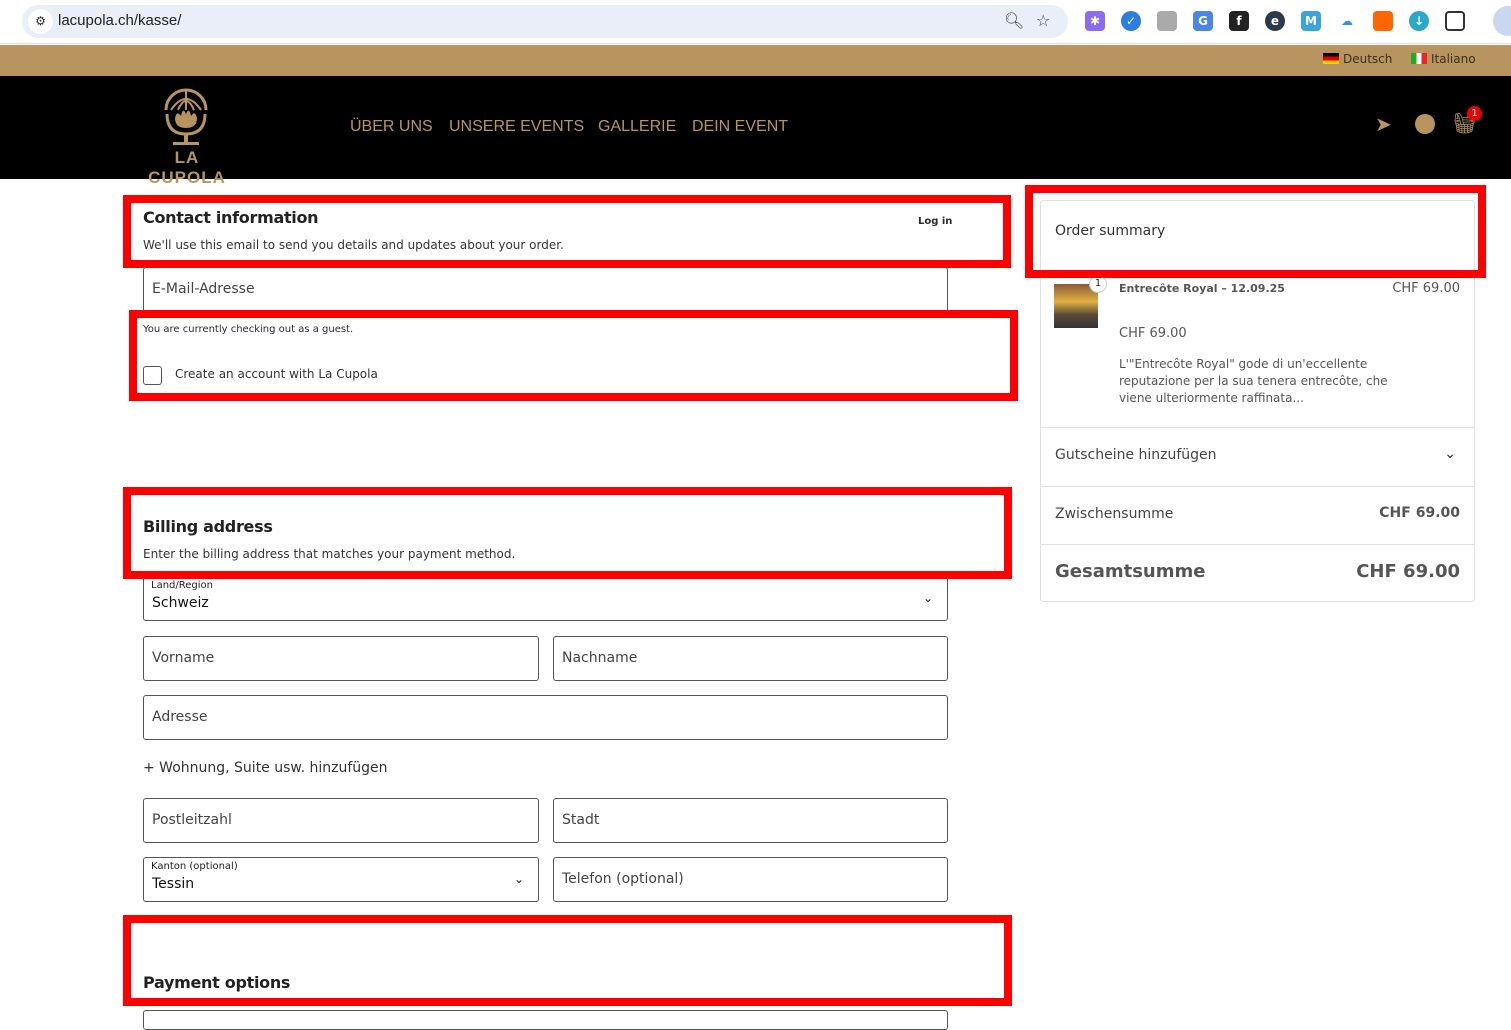  What do you see at coordinates (1257, 573) in the screenshot?
I see `total-row: Gesamtsumme CHF 69.00` at bounding box center [1257, 573].